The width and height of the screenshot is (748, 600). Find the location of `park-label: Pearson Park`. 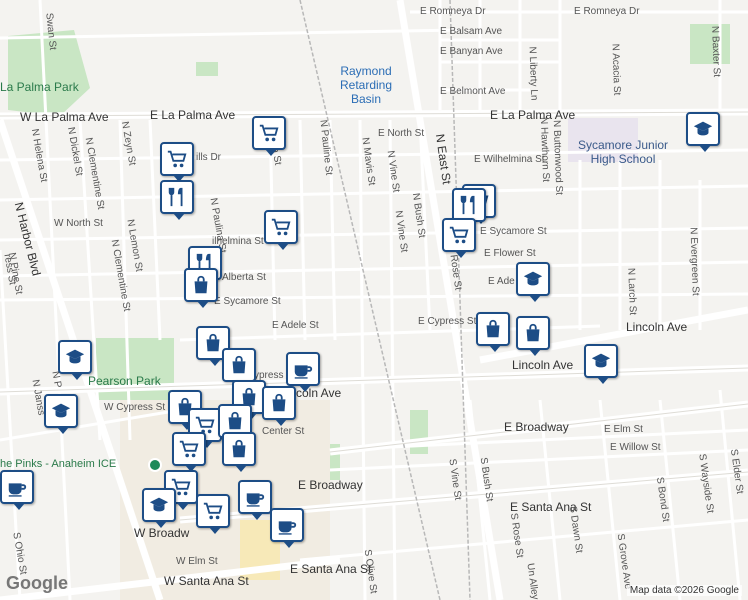

park-label: Pearson Park is located at coordinates (124, 381).